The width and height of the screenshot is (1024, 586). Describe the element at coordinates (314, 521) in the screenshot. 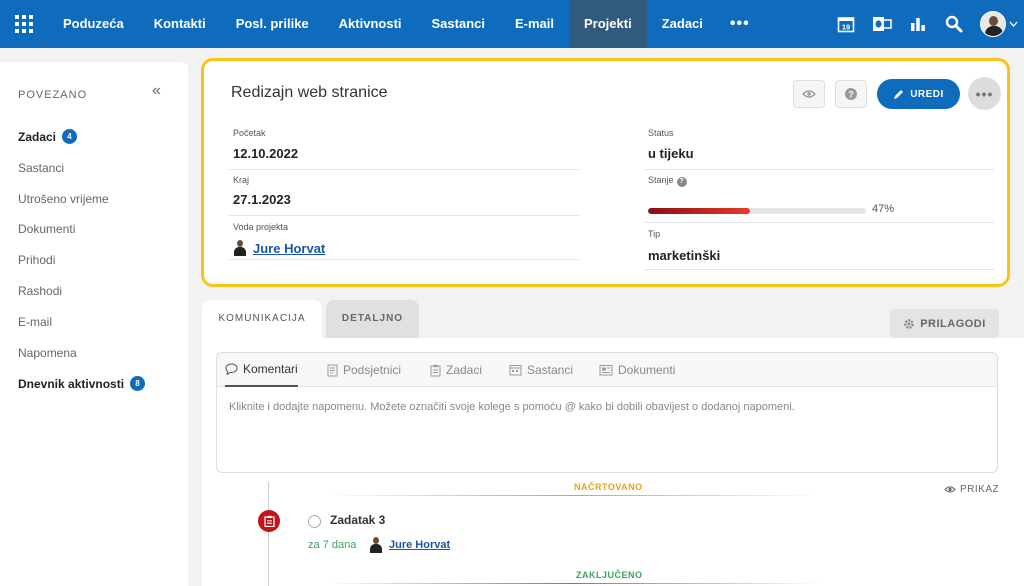

I see `task-complete-checkbox` at that location.